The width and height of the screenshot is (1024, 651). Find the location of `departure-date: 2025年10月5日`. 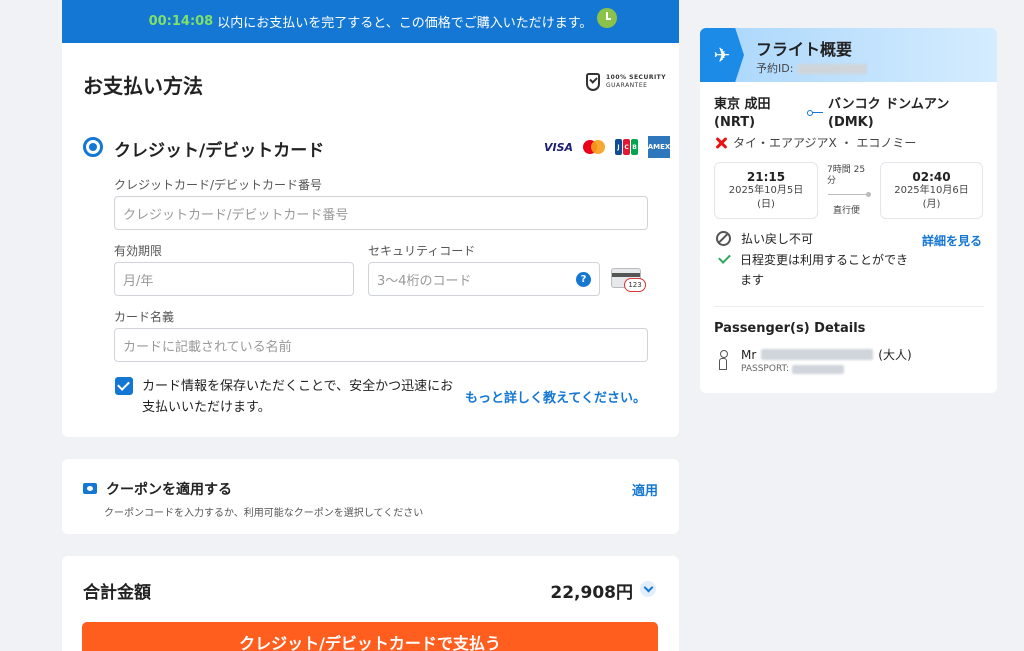

departure-date: 2025年10月5日 is located at coordinates (766, 190).